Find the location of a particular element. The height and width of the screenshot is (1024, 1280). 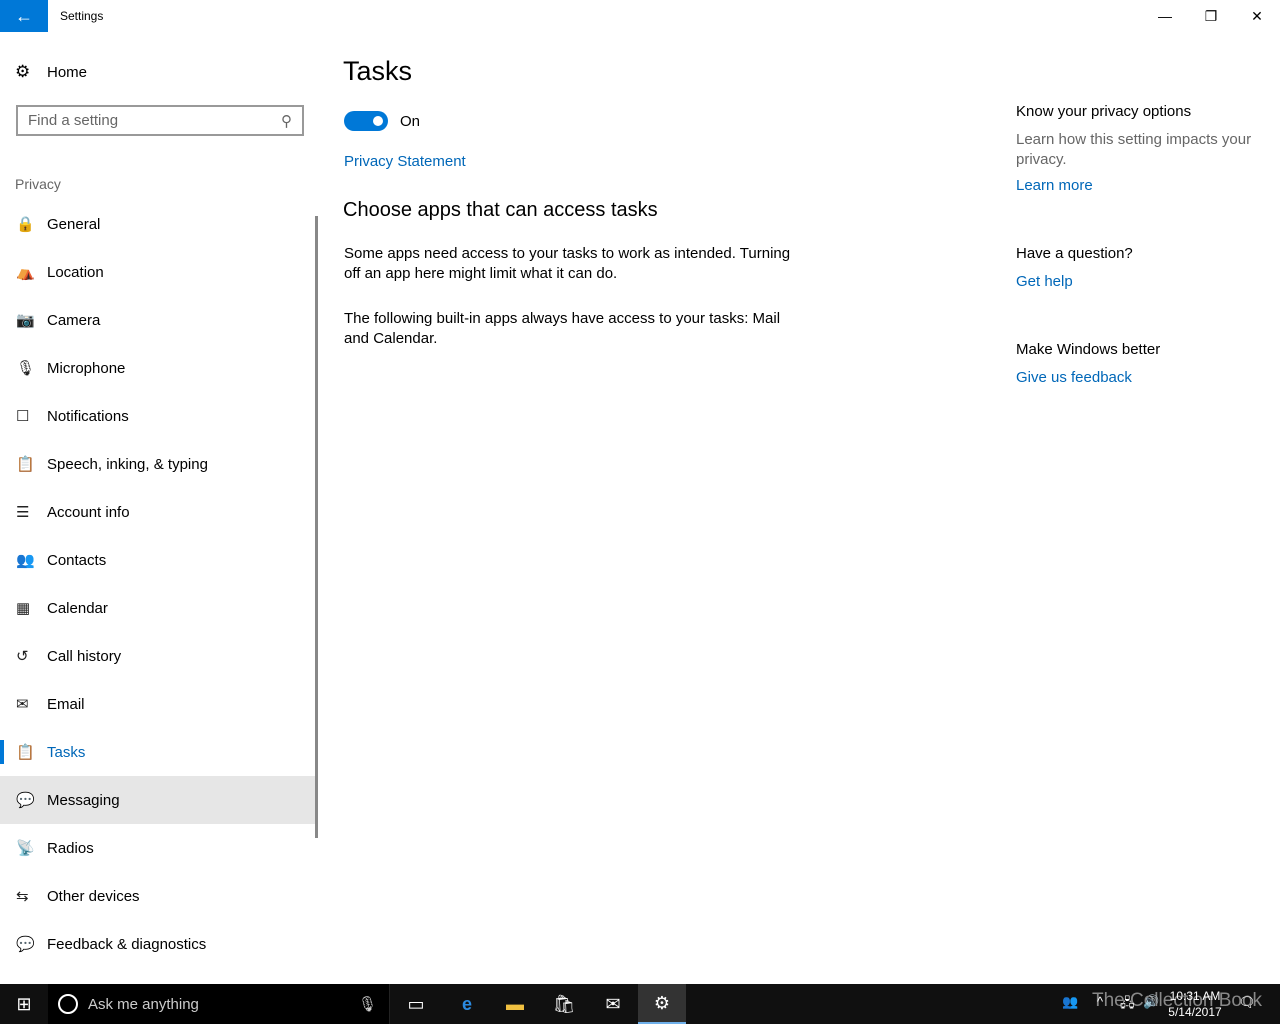

tasks-icon: 📋 is located at coordinates (25, 752).